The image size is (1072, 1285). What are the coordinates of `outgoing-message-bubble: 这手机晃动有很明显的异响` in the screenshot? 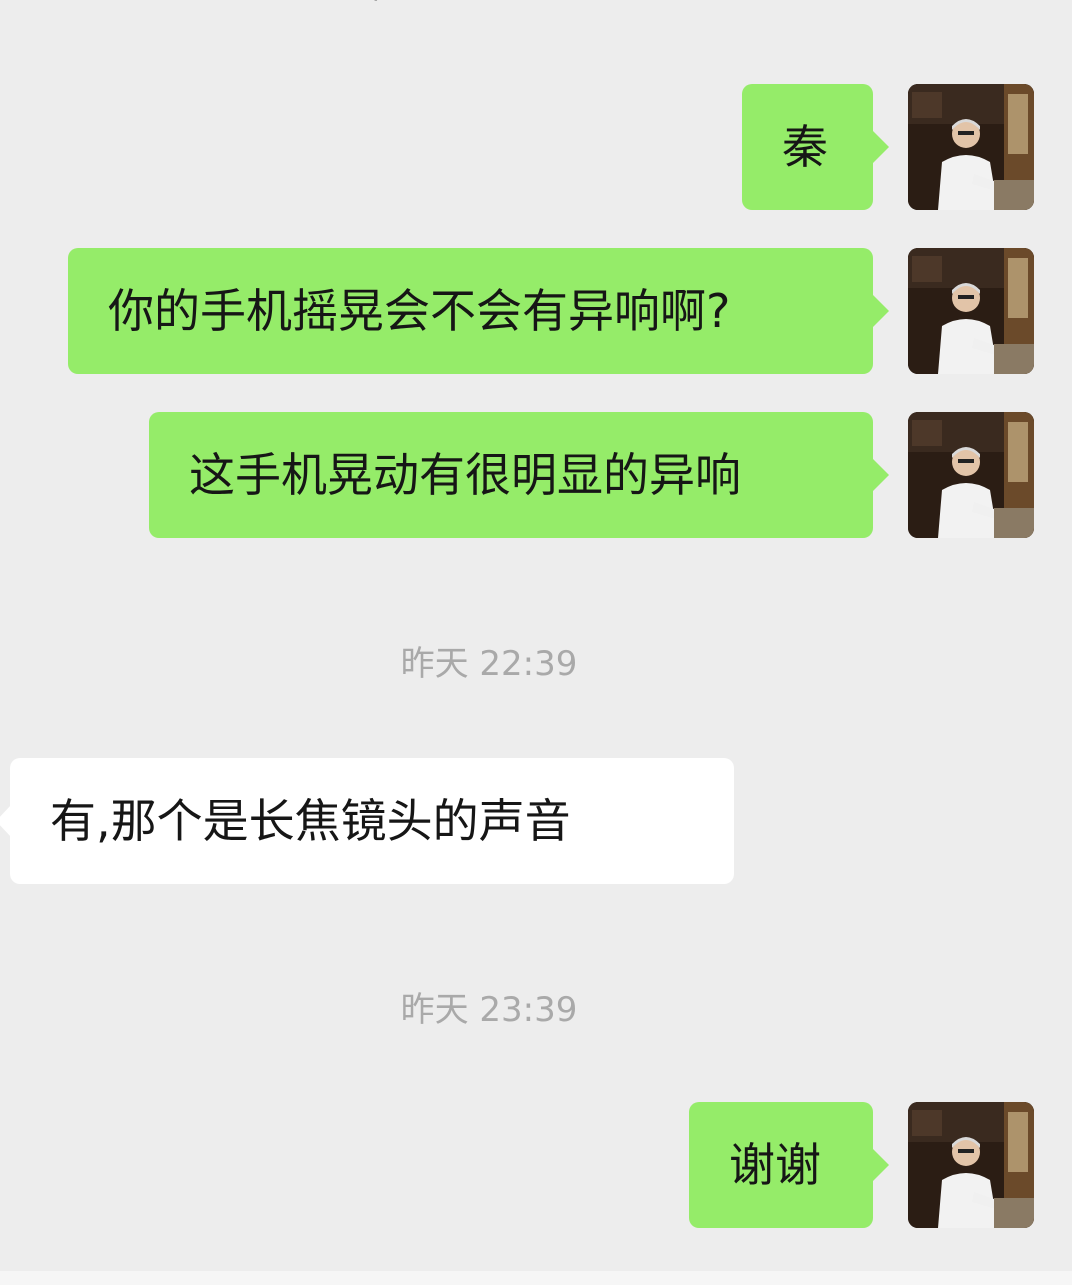 It's located at (519, 475).